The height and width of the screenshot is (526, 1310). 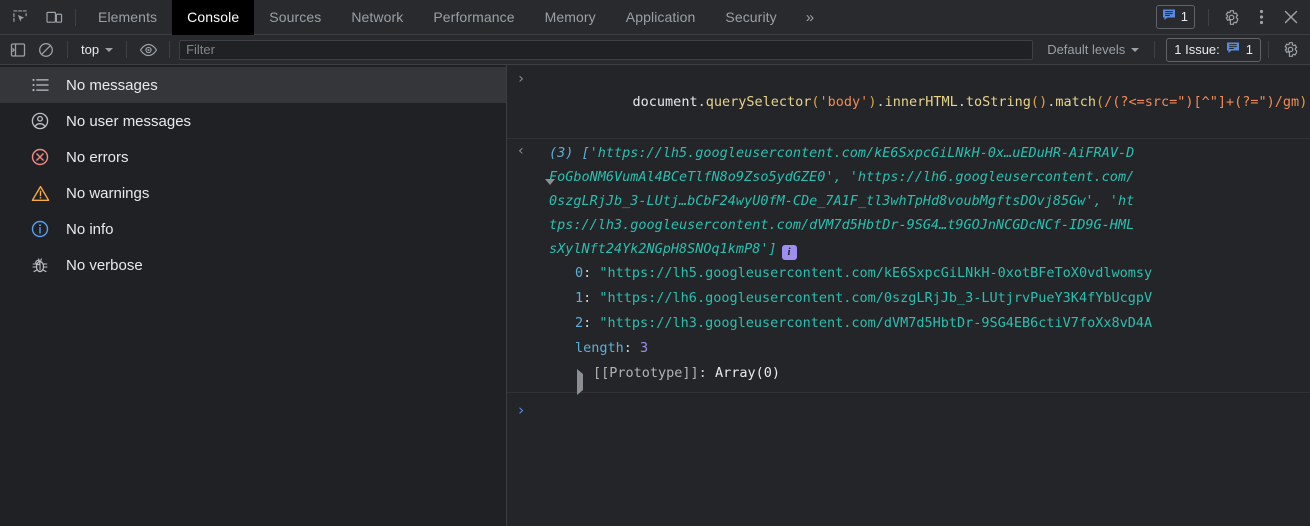 I want to click on array-length-prefix: (3) [, so click(x=569, y=153).